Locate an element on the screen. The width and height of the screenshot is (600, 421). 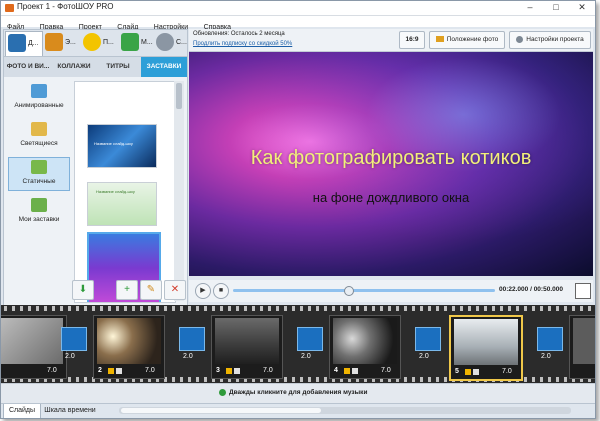
category-static: Статичные is located at coordinates (39, 174).